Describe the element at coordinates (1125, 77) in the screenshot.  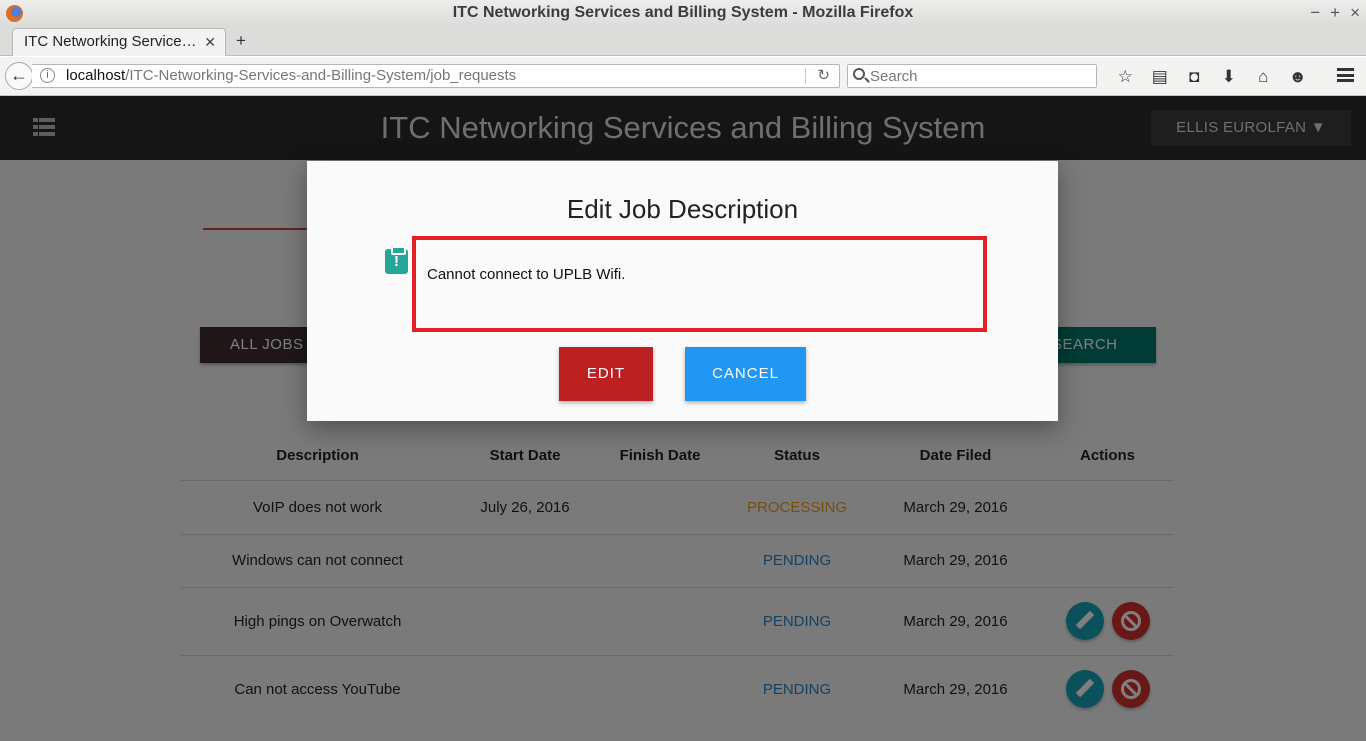
I see `bookmark-star-icon: ☆` at that location.